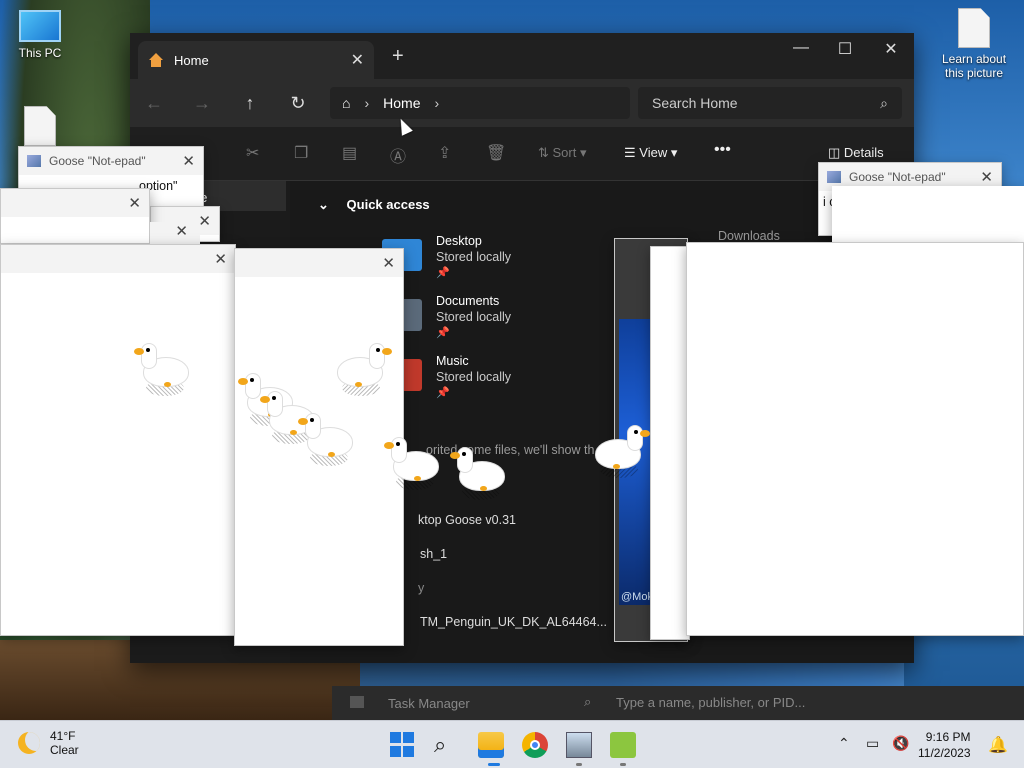  I want to click on minimize-button: —, so click(801, 48).